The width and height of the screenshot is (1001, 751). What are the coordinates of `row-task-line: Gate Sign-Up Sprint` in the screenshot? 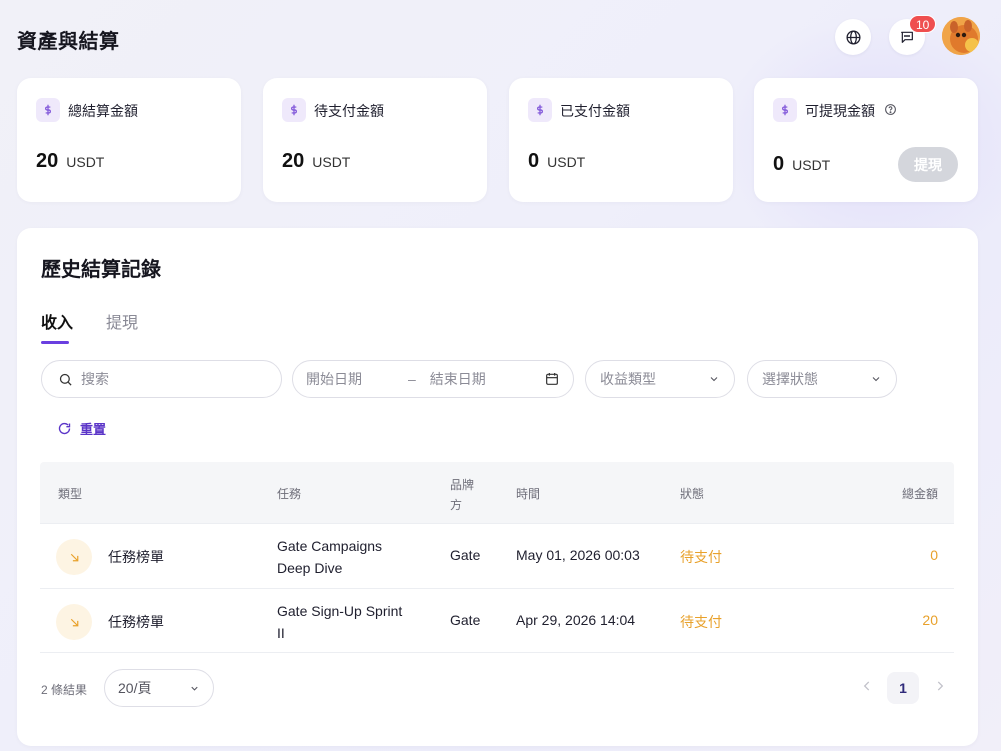 It's located at (340, 611).